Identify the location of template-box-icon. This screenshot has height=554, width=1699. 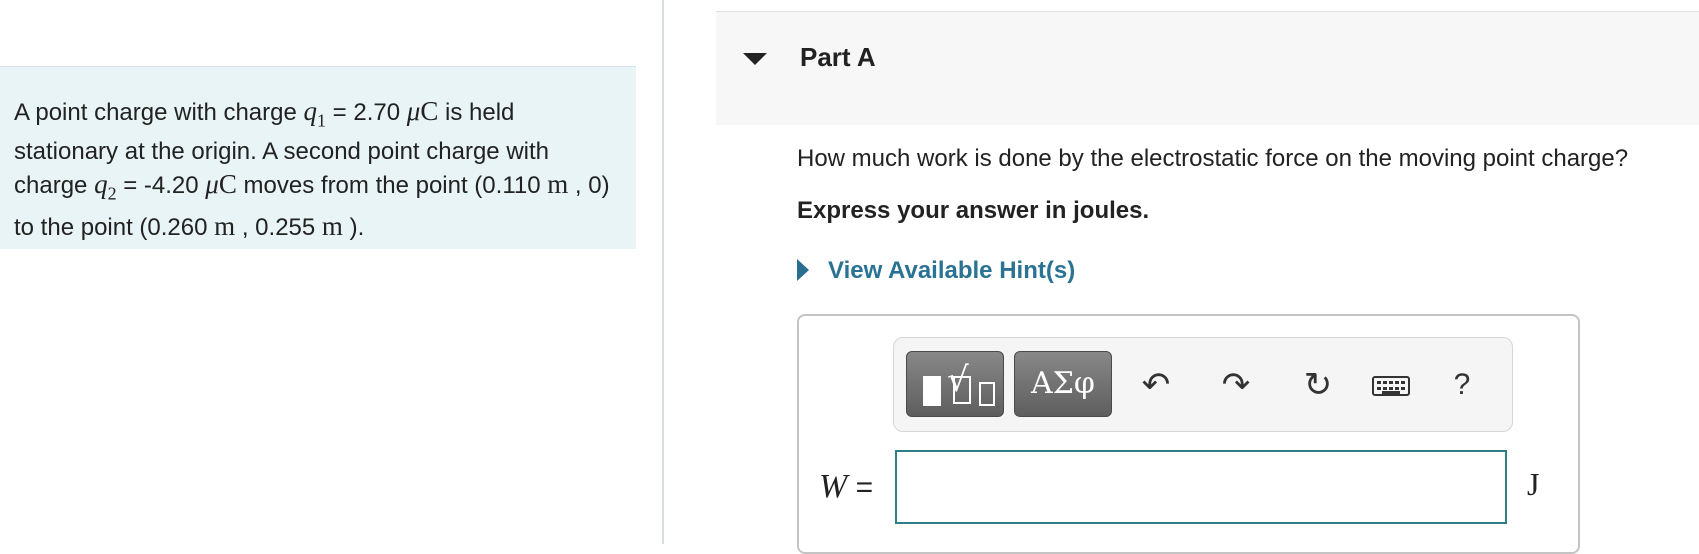
(987, 394).